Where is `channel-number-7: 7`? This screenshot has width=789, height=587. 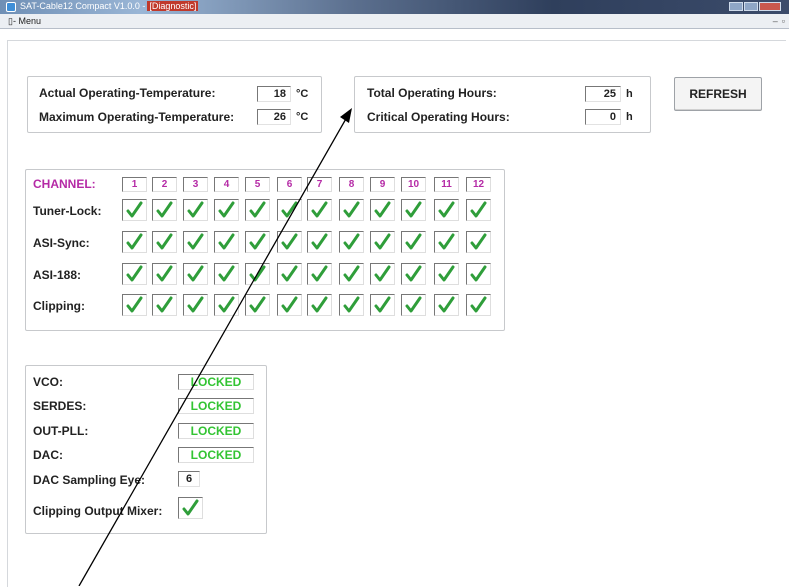 channel-number-7: 7 is located at coordinates (319, 184).